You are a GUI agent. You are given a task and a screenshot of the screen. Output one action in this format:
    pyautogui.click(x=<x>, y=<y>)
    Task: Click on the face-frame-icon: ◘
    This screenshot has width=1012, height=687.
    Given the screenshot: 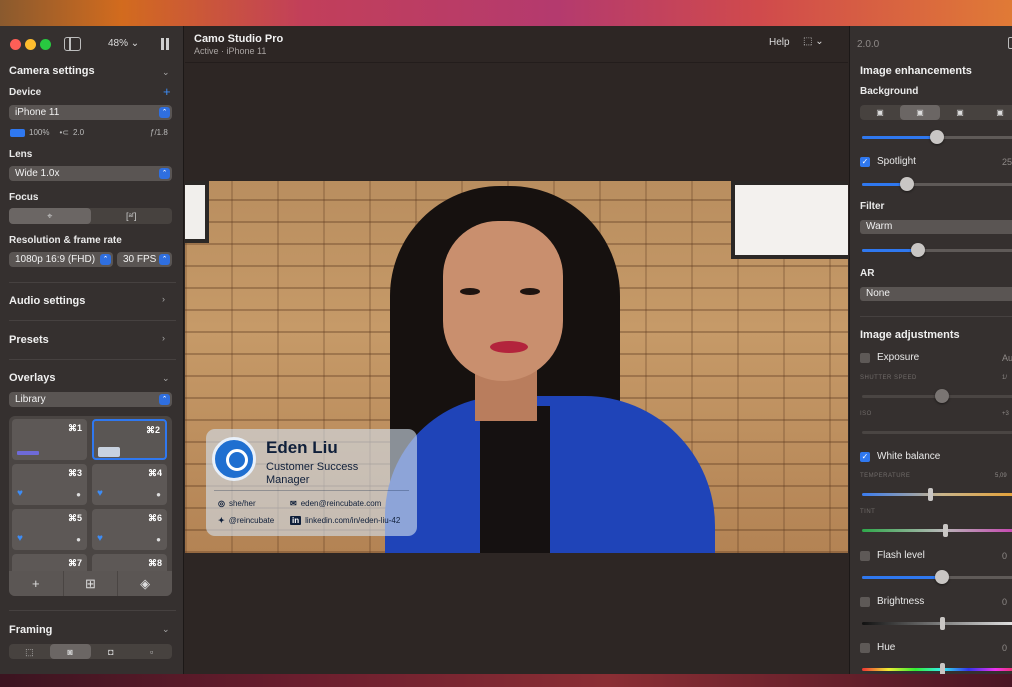 What is the action you would take?
    pyautogui.click(x=111, y=651)
    